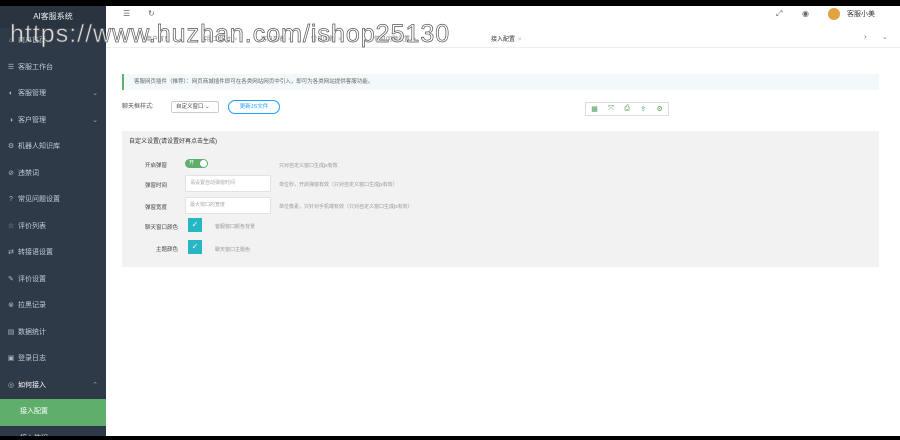 The image size is (900, 440). I want to click on sidebar-item-label: 拉黑记录, so click(32, 305).